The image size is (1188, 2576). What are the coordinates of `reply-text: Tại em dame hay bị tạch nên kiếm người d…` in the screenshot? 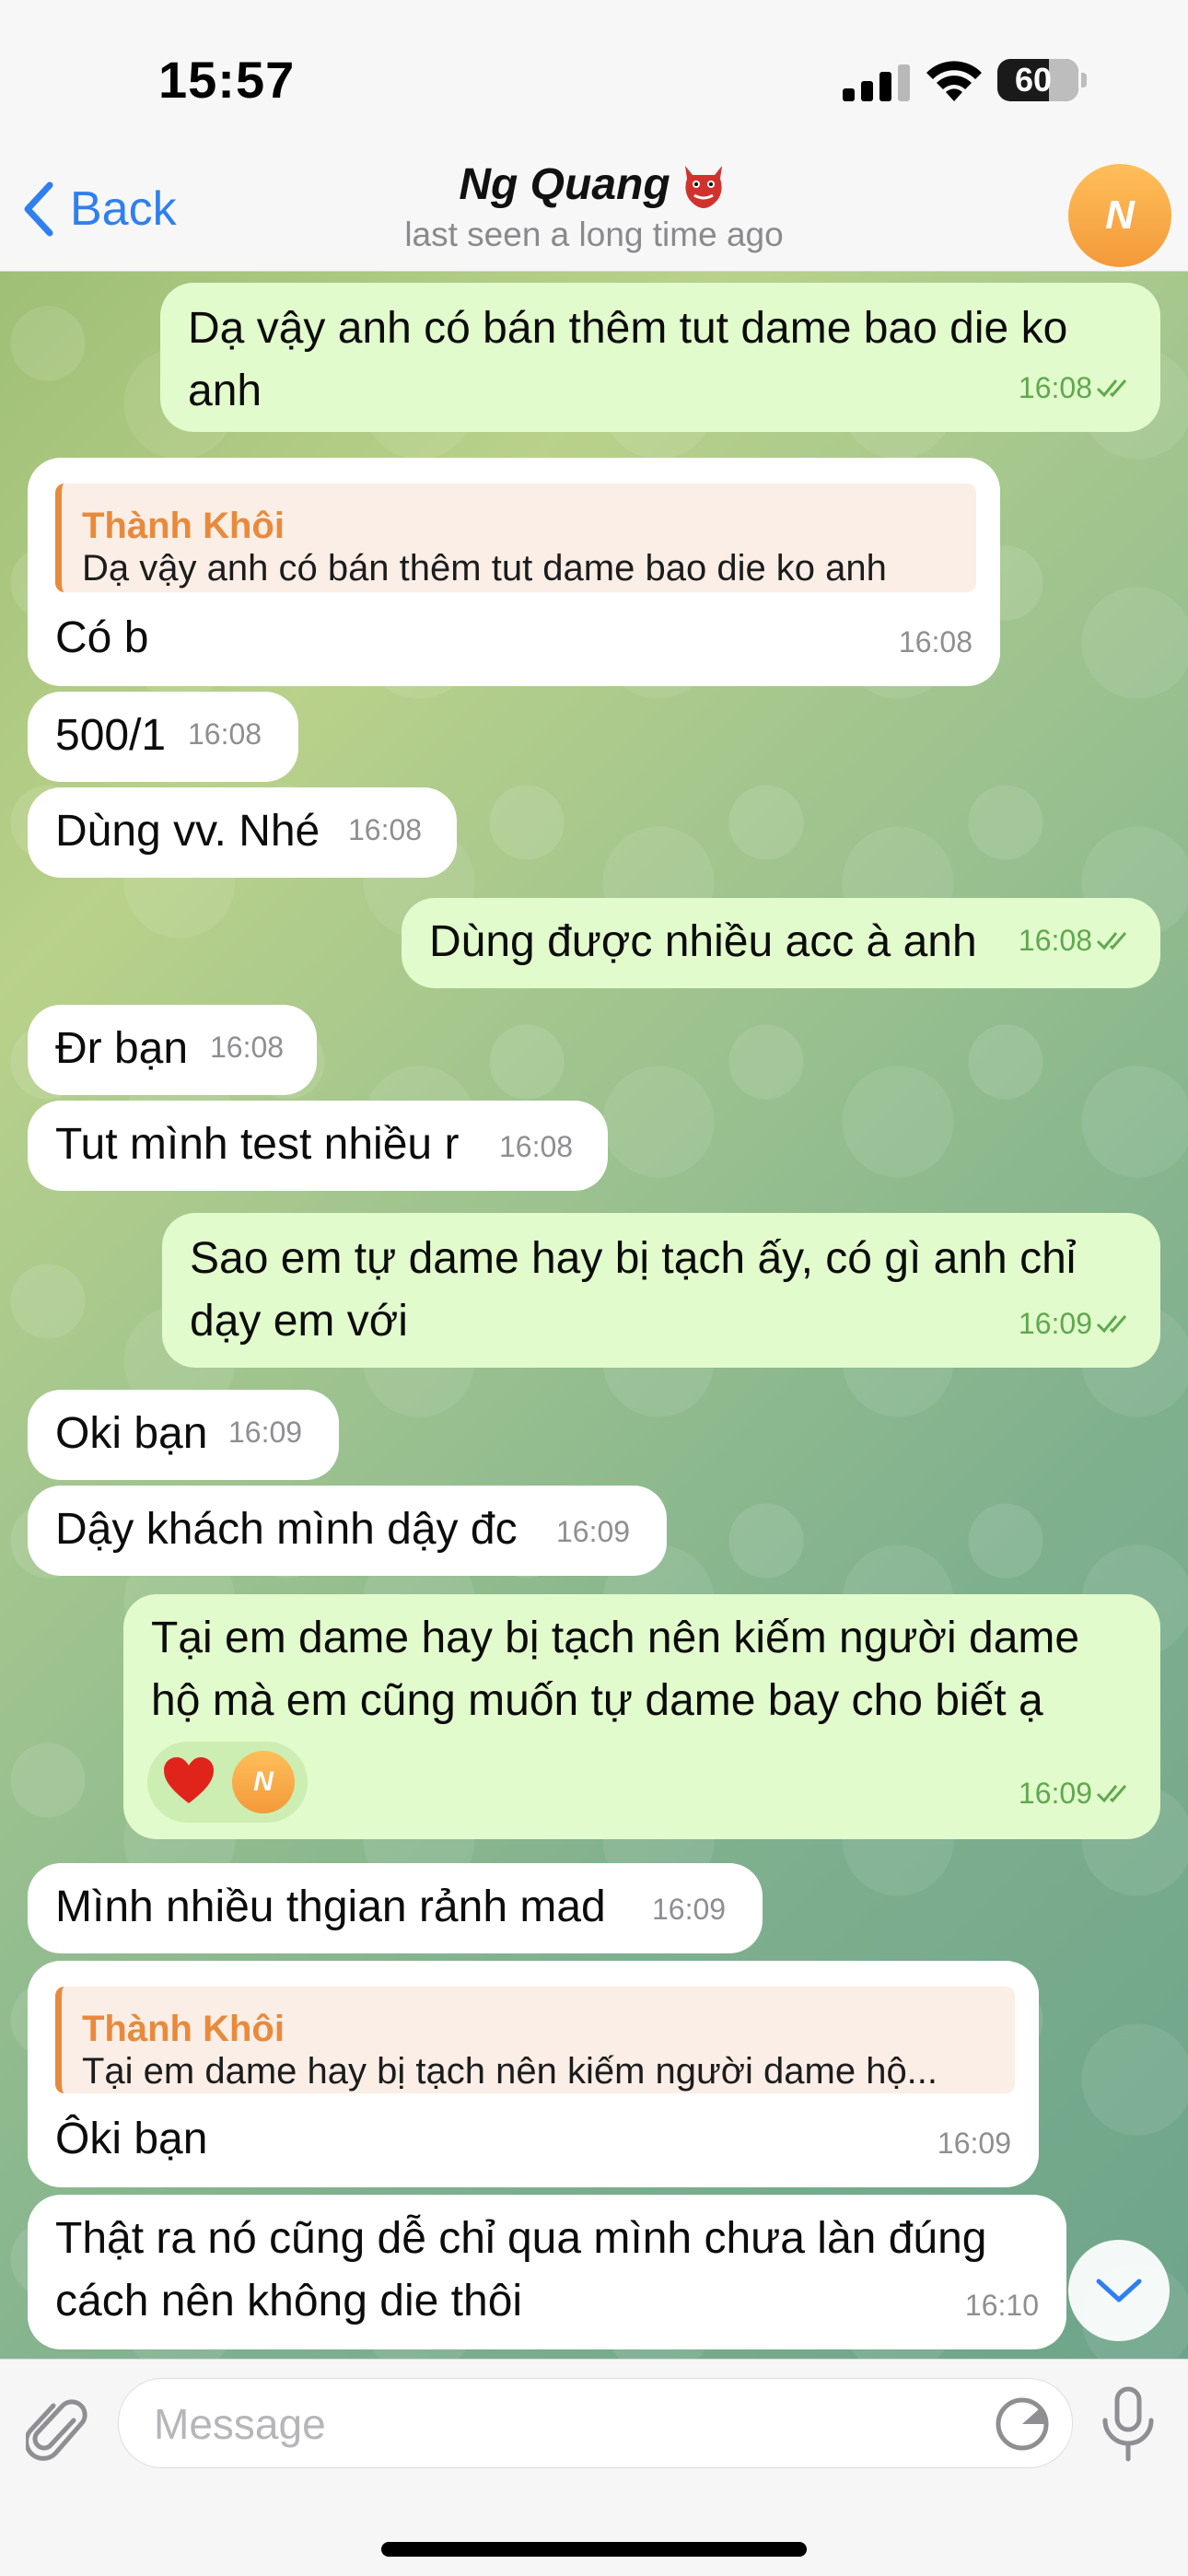 It's located at (510, 2071).